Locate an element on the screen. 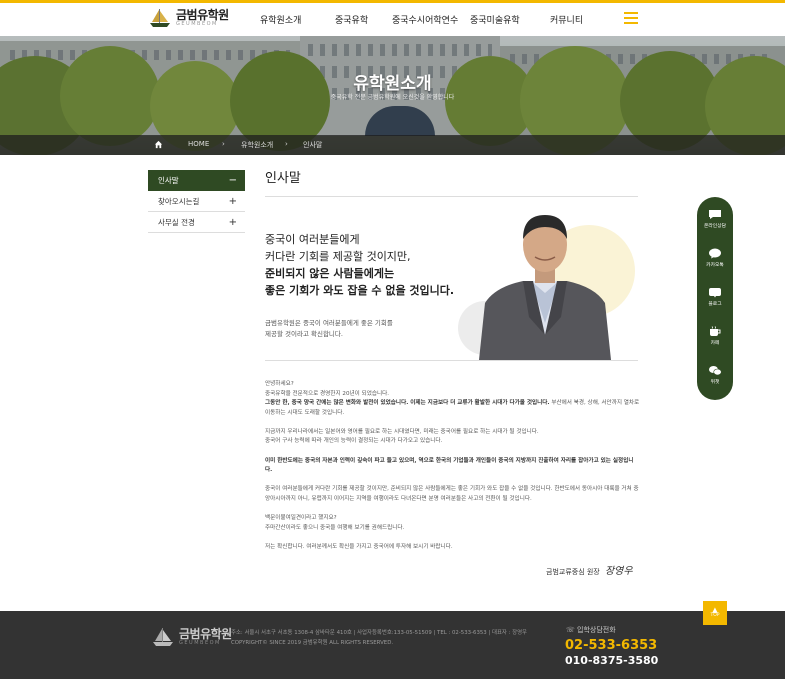 This screenshot has height=679, width=785. home-icon is located at coordinates (158, 144).